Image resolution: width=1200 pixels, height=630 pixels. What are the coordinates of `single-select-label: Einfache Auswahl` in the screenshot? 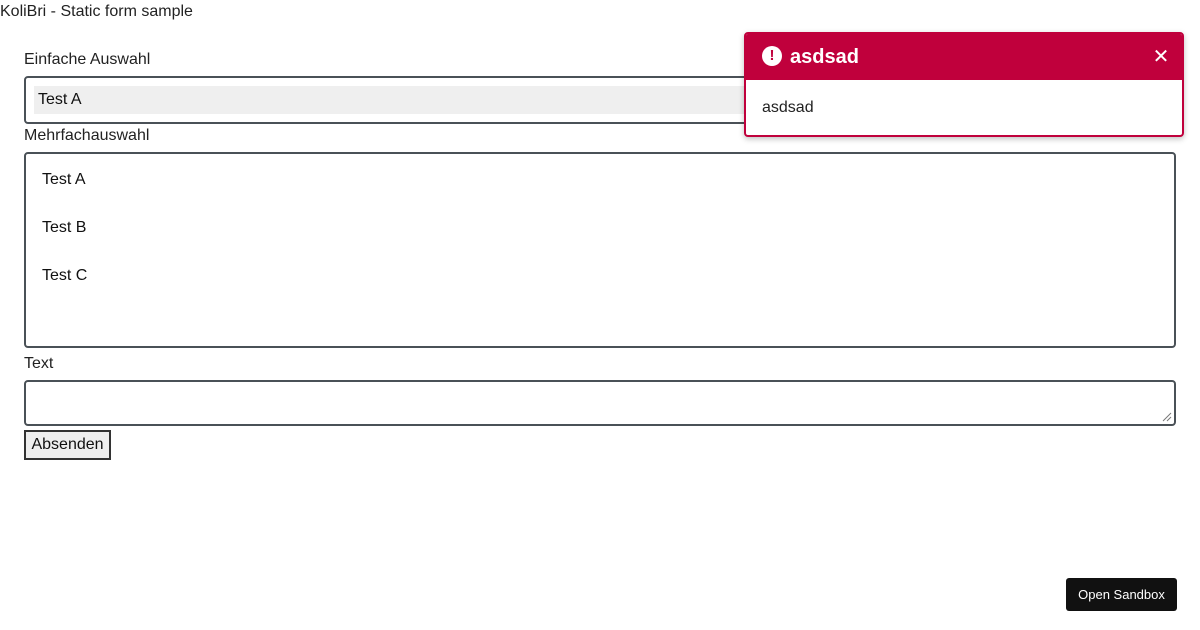 It's located at (87, 59).